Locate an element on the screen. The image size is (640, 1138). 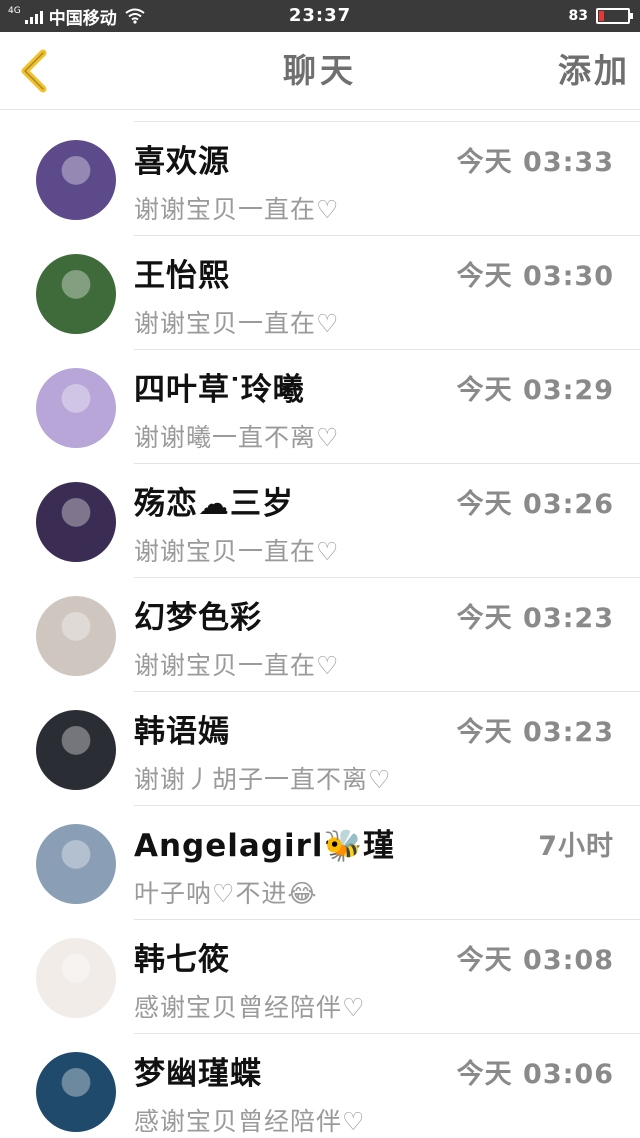
chat-row: 韩语嫣 今天 03:23 谢谢丿胡子一直不离♡ is located at coordinates (320, 749).